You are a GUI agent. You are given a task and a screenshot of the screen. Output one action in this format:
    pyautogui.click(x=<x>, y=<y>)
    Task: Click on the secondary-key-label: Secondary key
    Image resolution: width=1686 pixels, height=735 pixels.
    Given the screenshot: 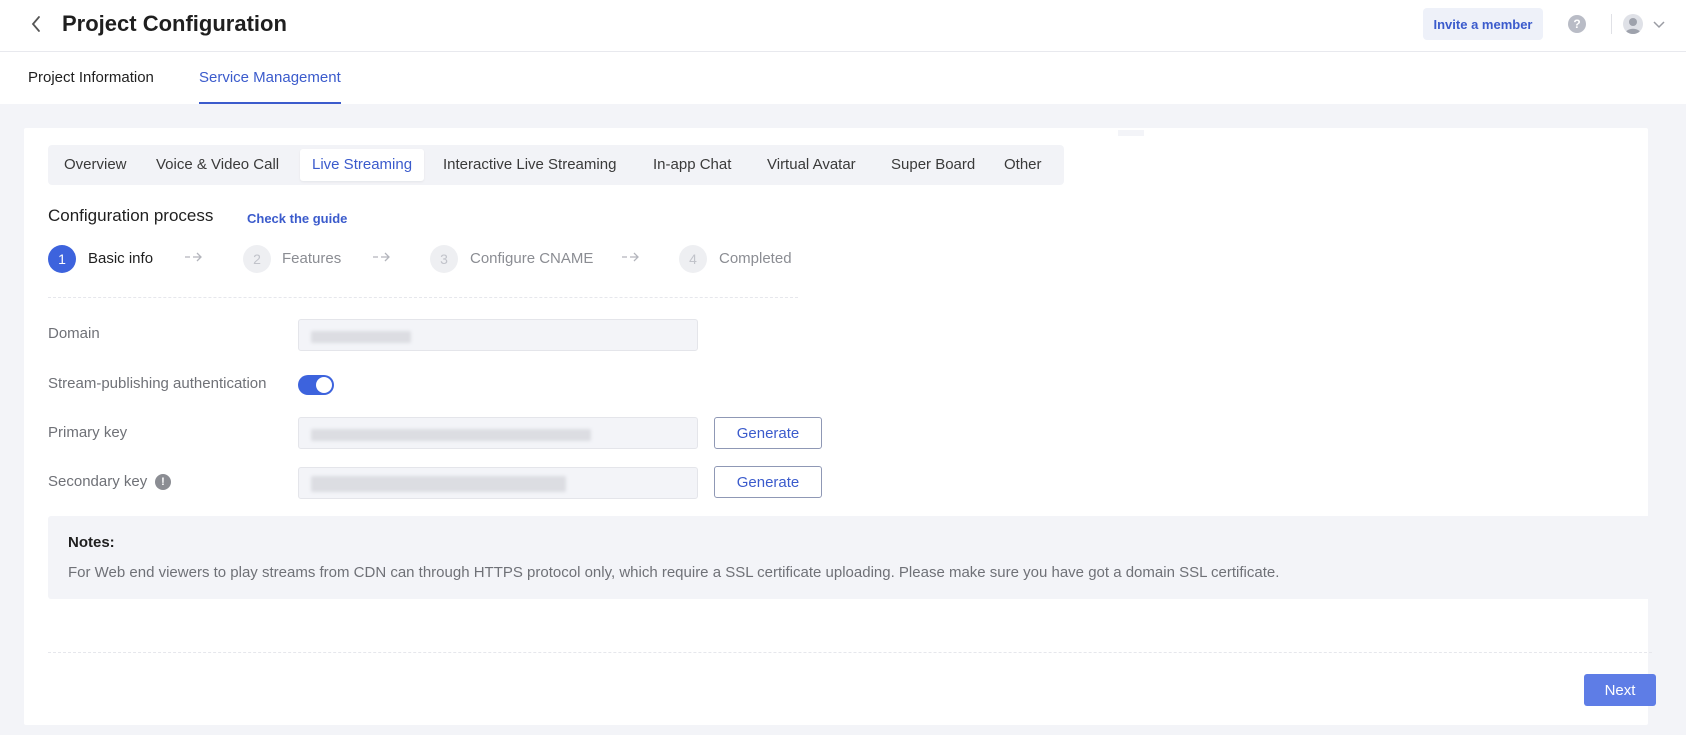 What is the action you would take?
    pyautogui.click(x=98, y=481)
    